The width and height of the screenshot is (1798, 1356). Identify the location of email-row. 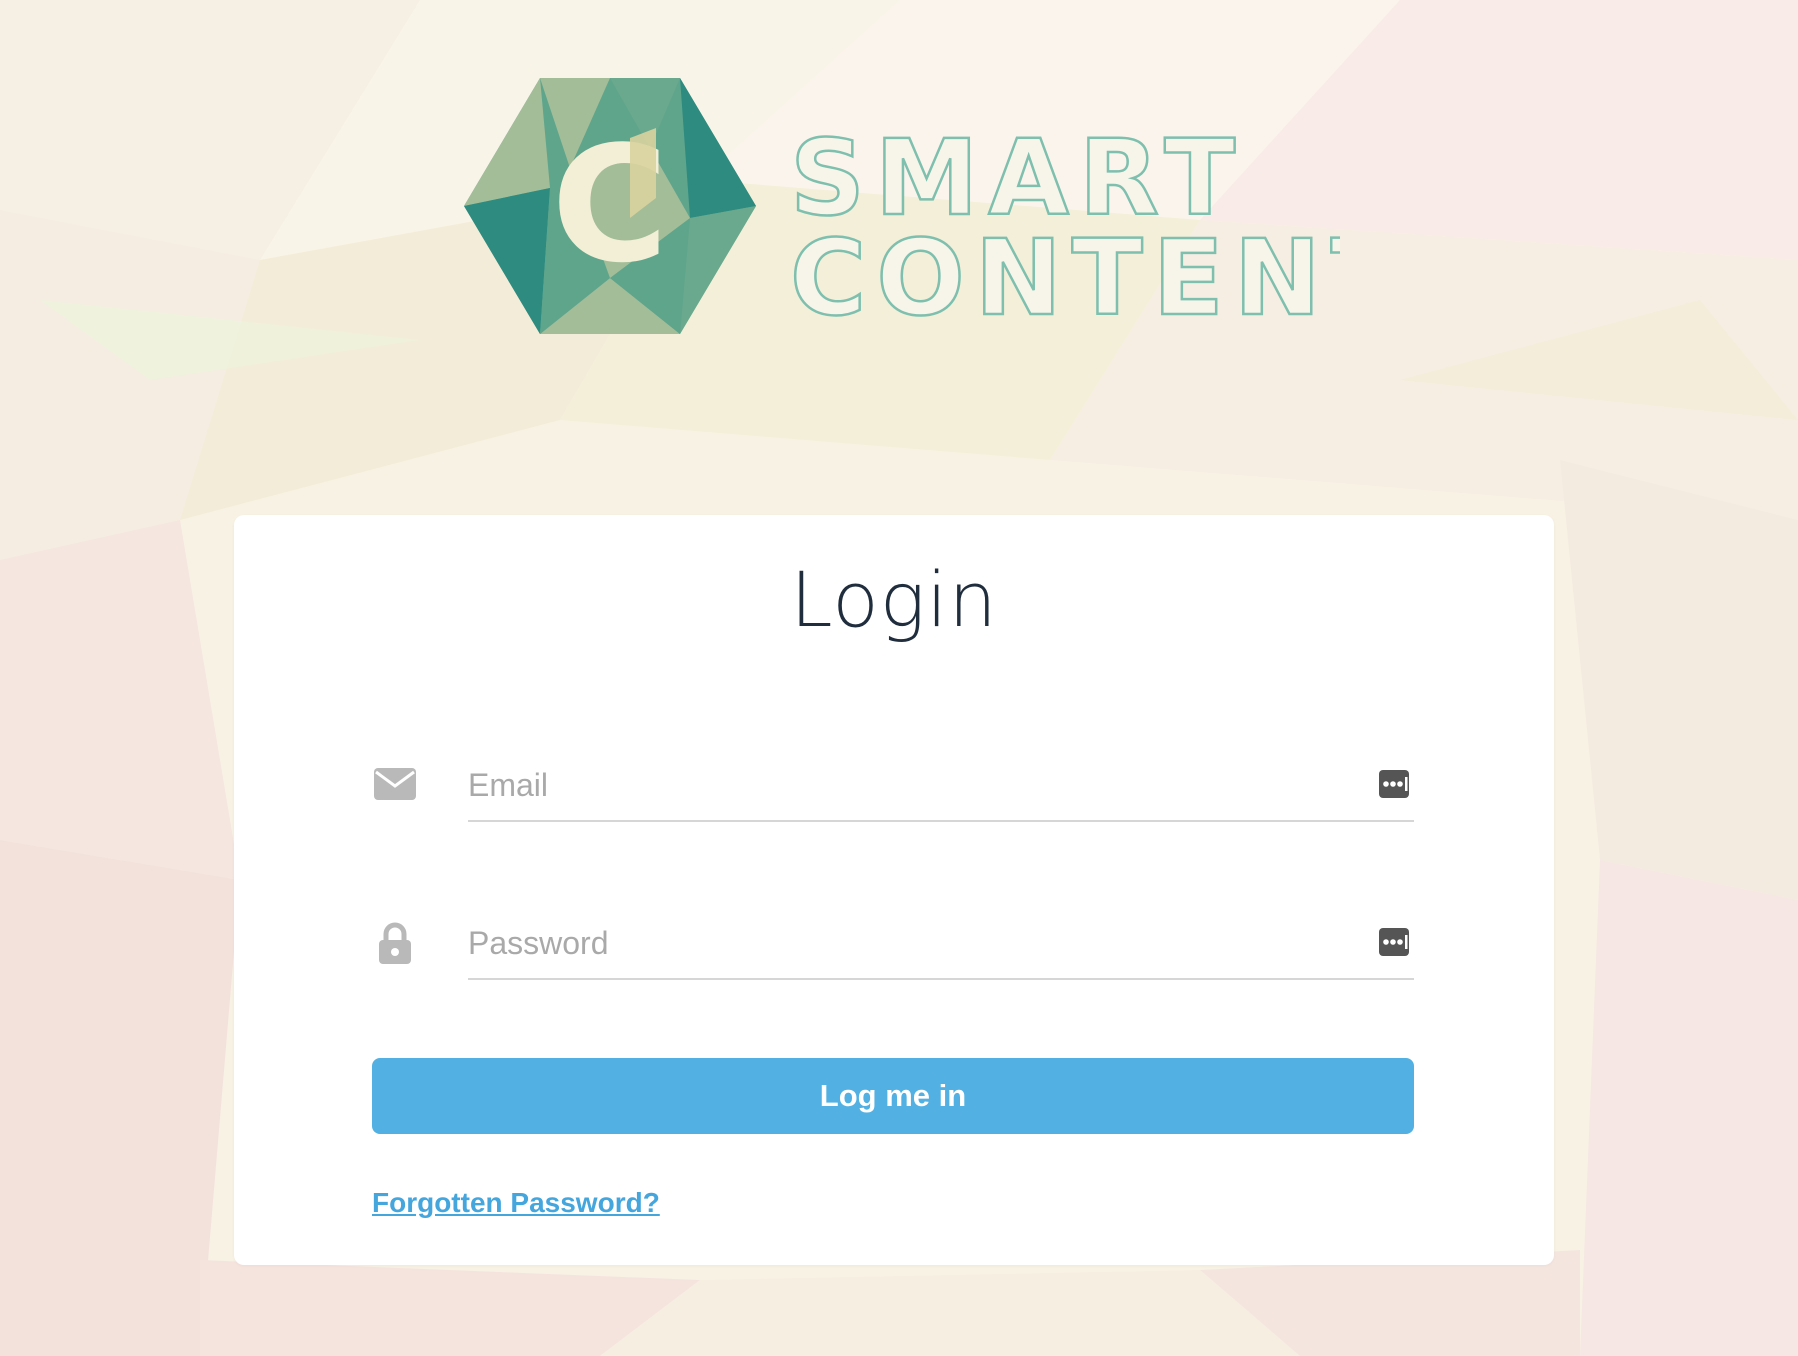
(893, 795).